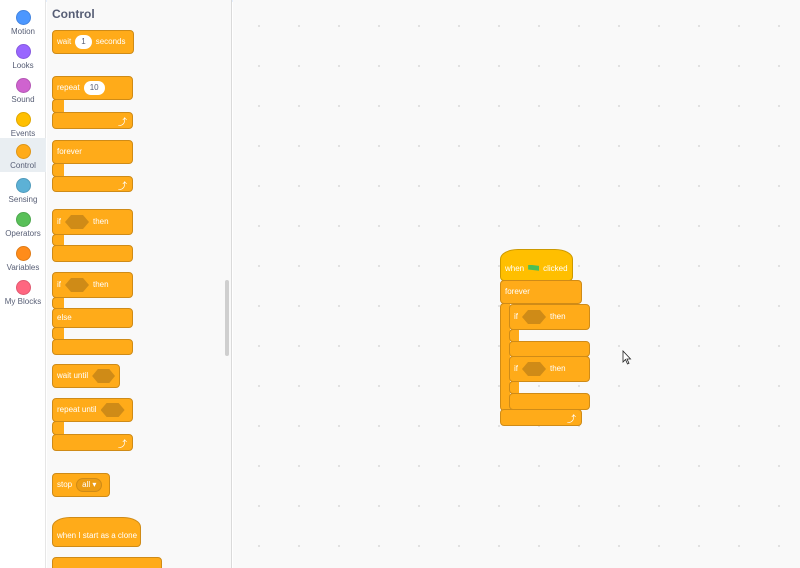 This screenshot has height=568, width=800. What do you see at coordinates (23, 85) in the screenshot?
I see `sound-dot-icon` at bounding box center [23, 85].